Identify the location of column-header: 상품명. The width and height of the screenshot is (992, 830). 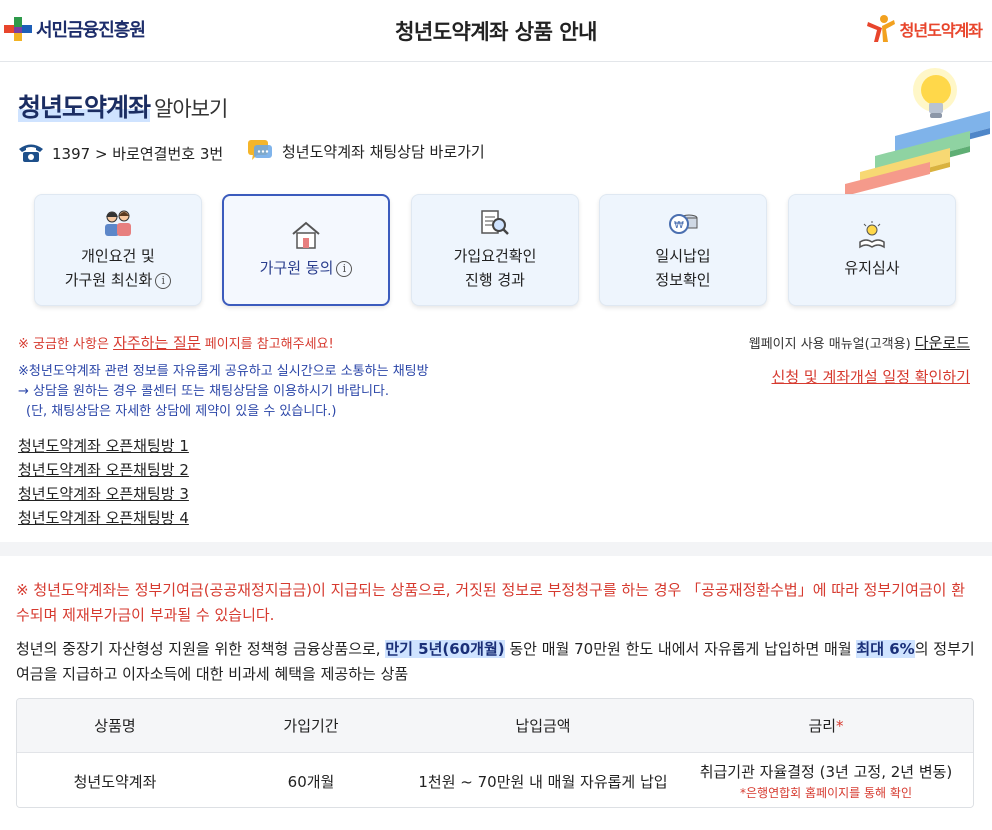
(115, 726).